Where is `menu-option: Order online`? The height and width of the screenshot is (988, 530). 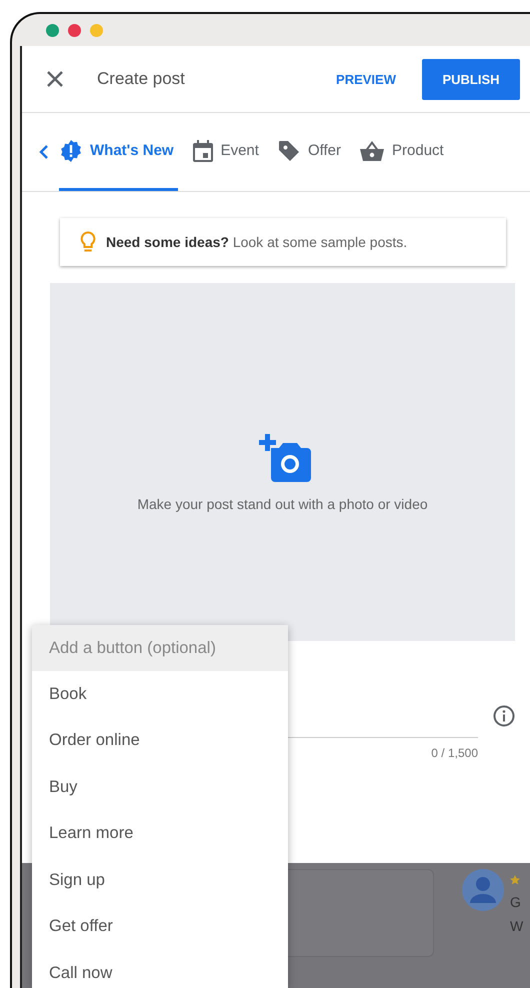
menu-option: Order online is located at coordinates (94, 740).